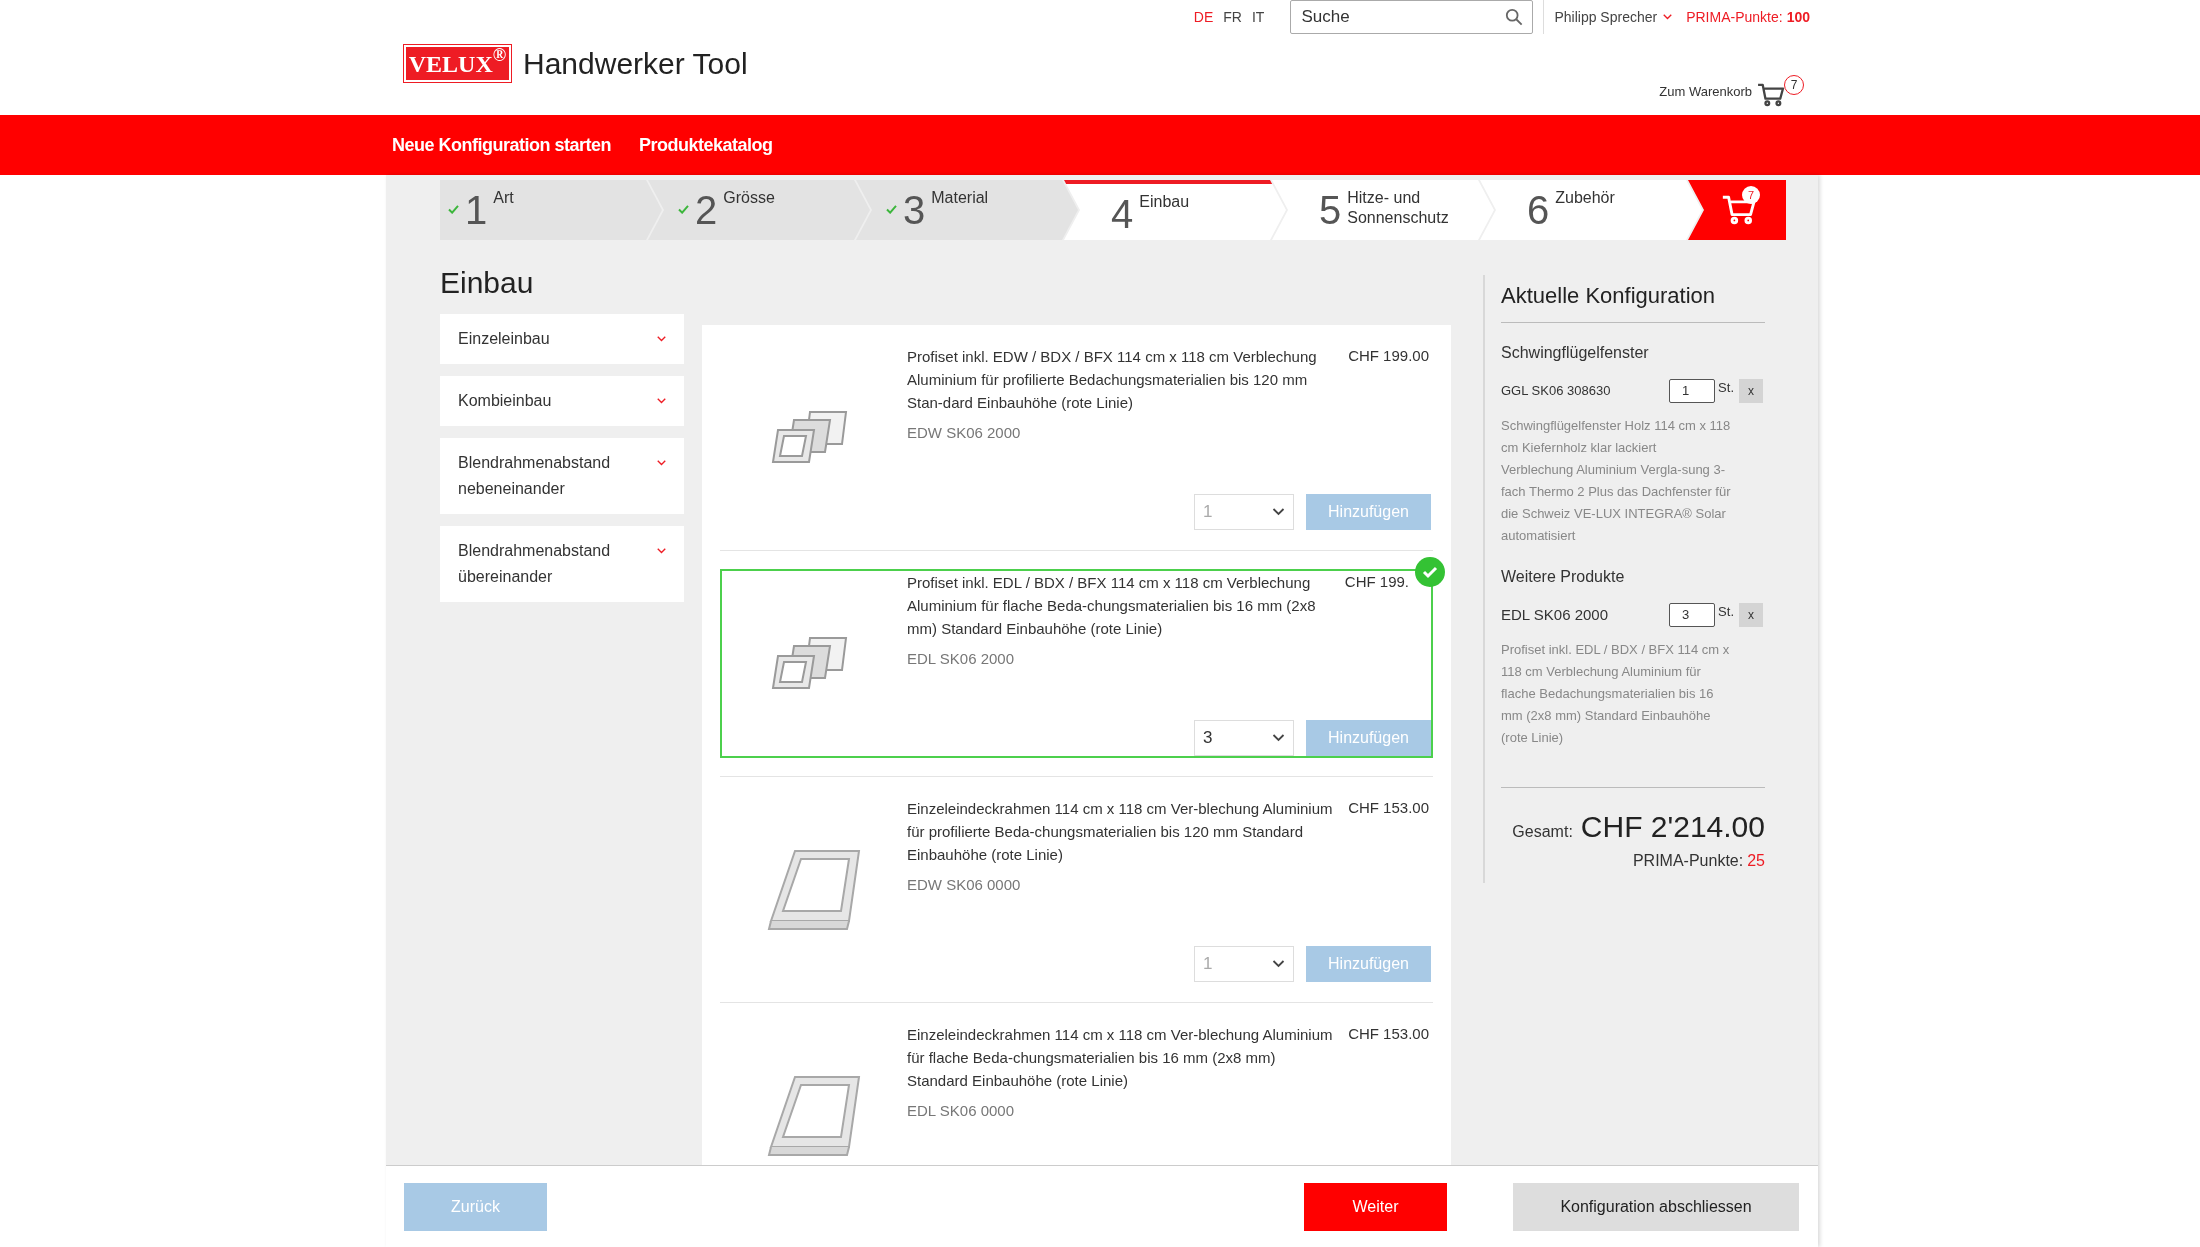 The image size is (2200, 1247). I want to click on quantity-field: 3, so click(1692, 615).